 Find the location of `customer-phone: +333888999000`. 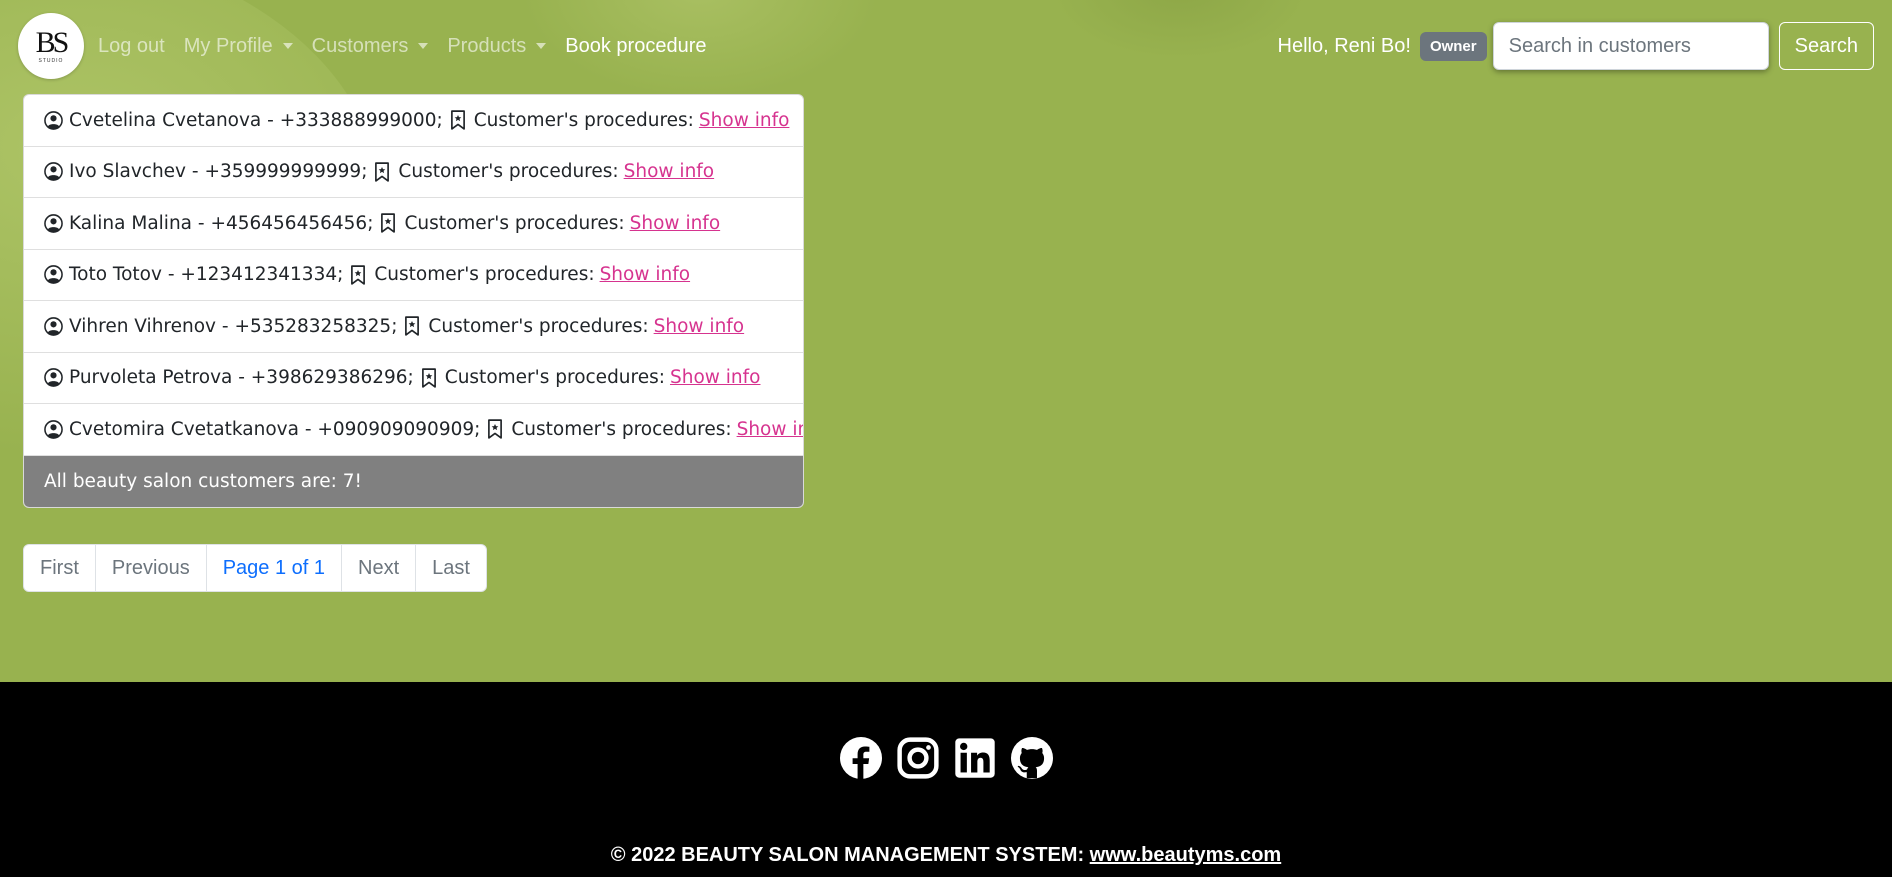

customer-phone: +333888999000 is located at coordinates (358, 120).